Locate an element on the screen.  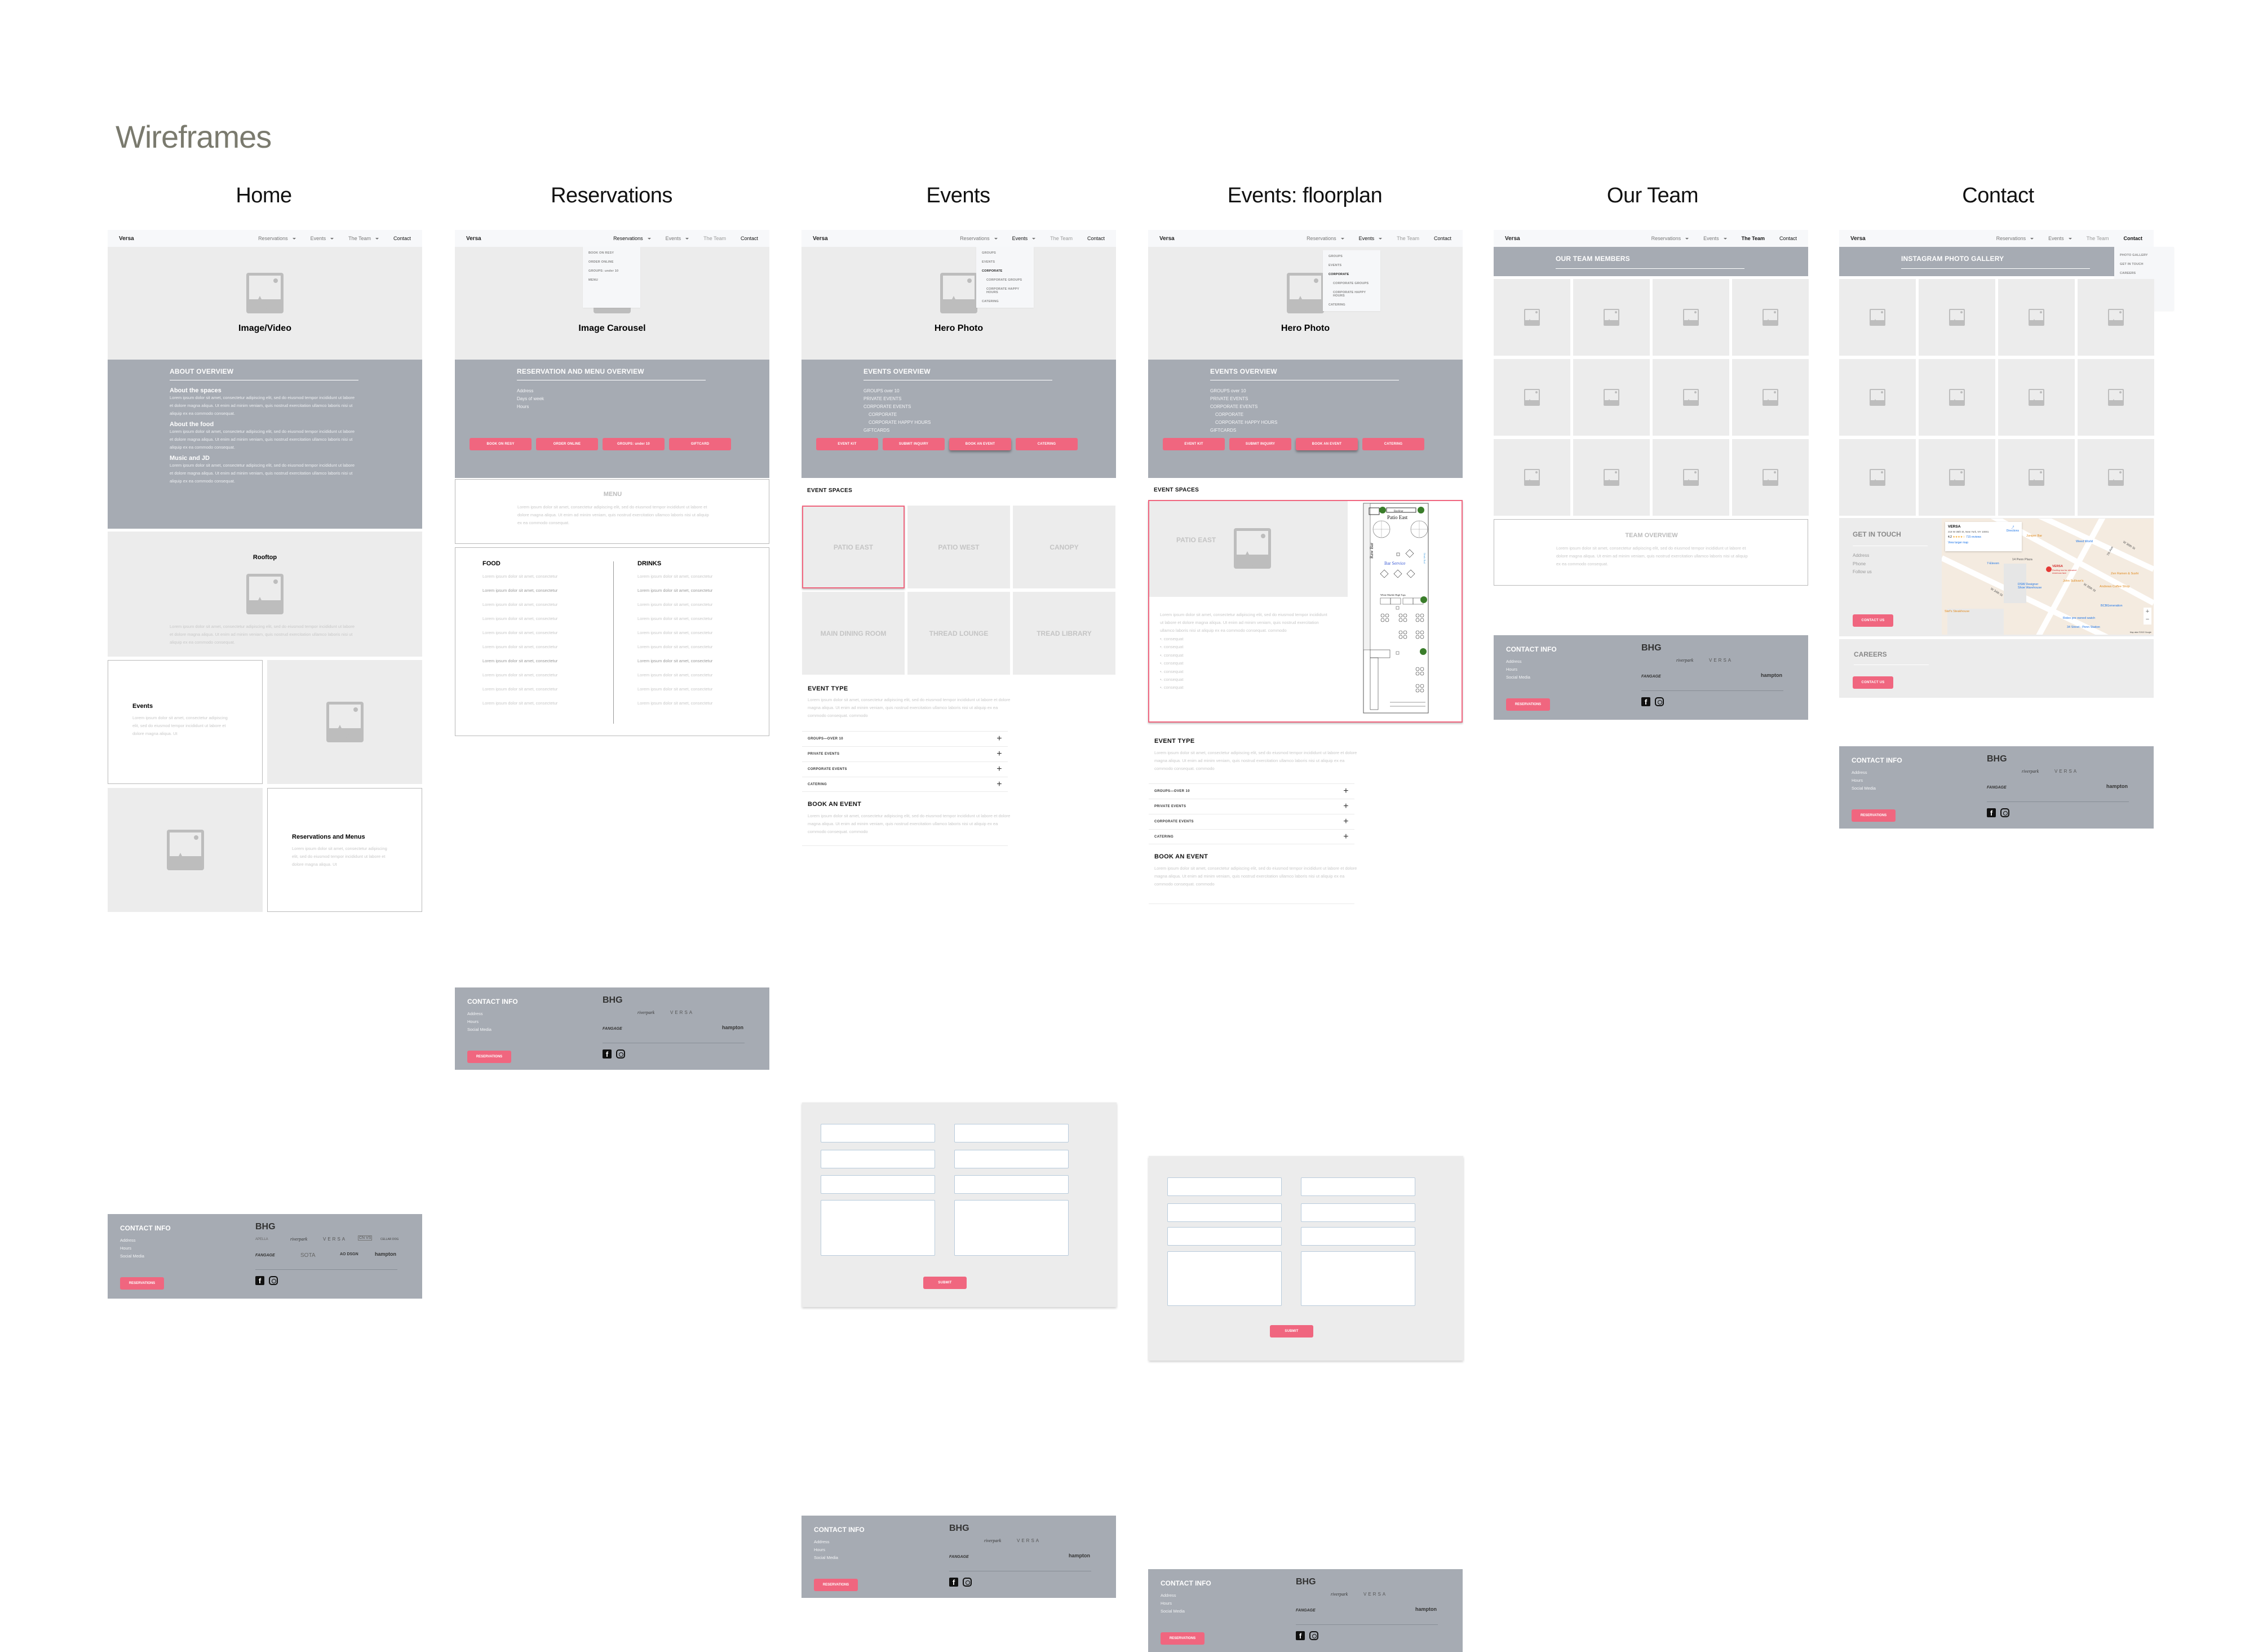
poi: BCBGeneration is located at coordinates (2112, 606).